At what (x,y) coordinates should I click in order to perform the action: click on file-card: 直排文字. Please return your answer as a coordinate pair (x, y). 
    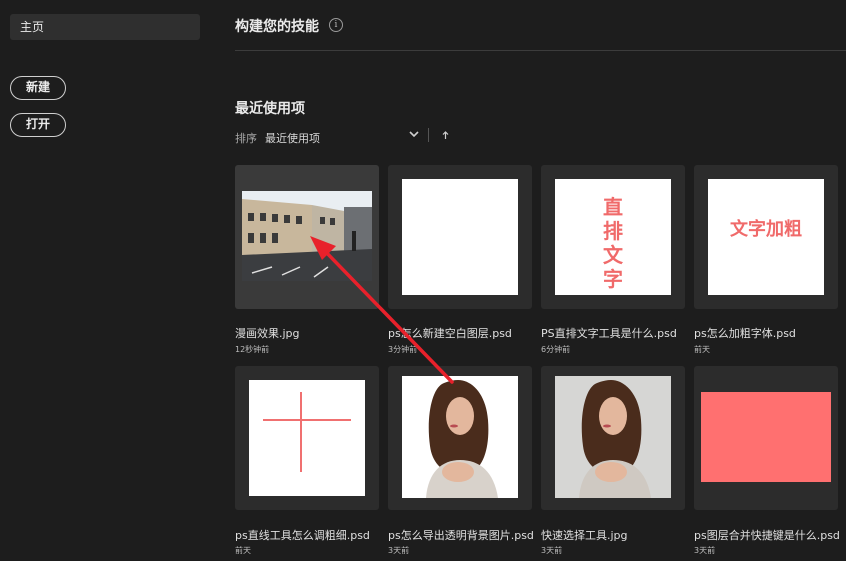
    Looking at the image, I should click on (613, 237).